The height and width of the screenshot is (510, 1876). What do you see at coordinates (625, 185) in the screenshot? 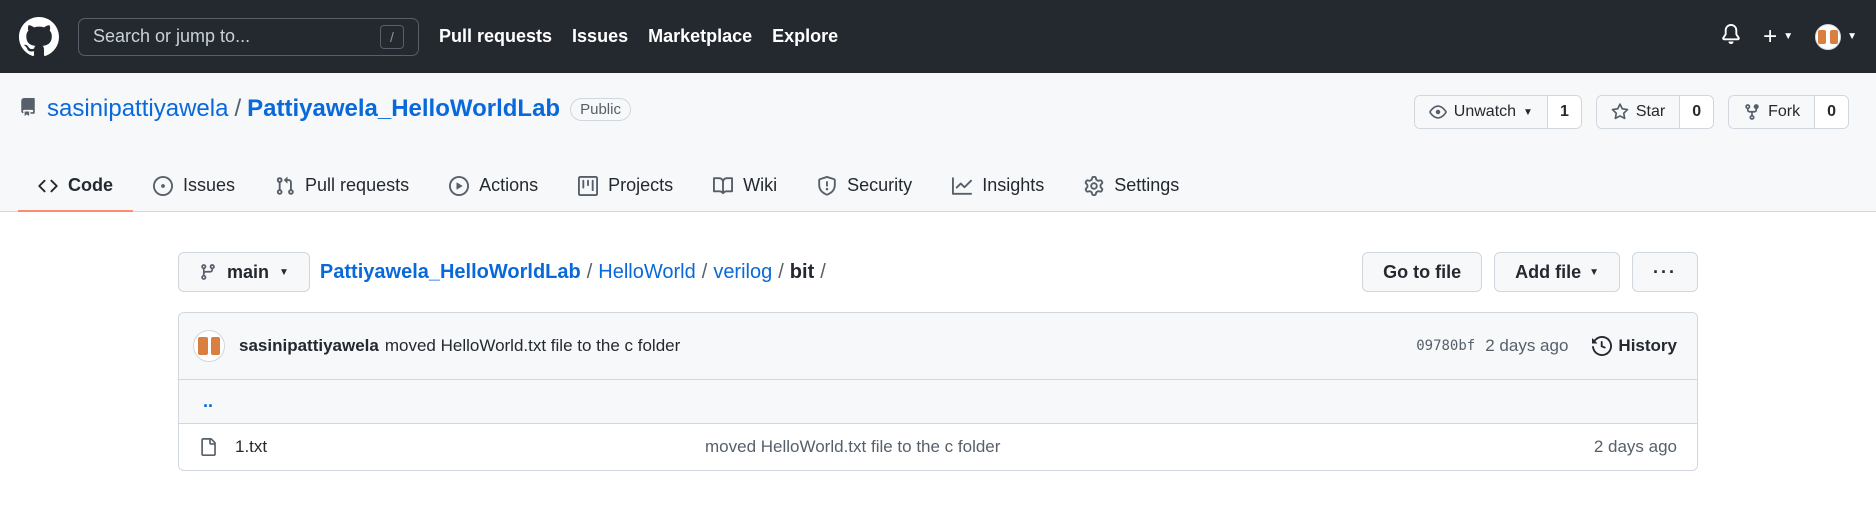
I see `tab-projects: Projects` at bounding box center [625, 185].